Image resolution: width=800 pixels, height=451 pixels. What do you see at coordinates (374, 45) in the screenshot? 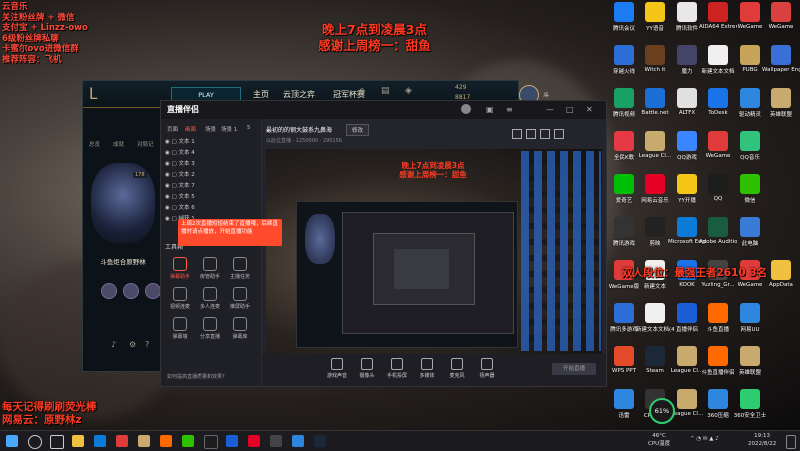
I see `overlay-line: 感谢上周榜一：甜鱼` at bounding box center [374, 45].